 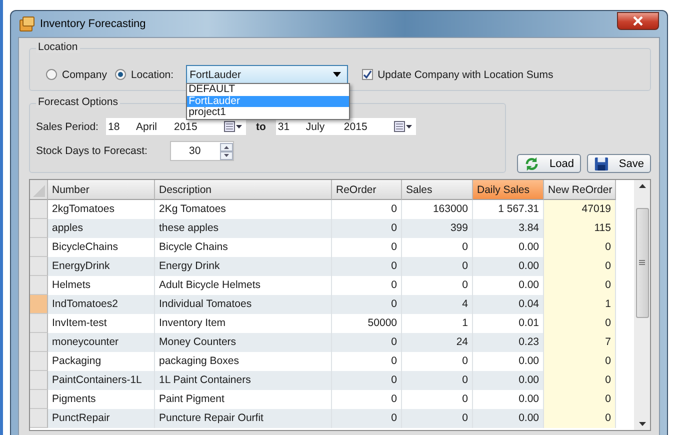 I want to click on table-cell: IndTomatoes2, so click(x=101, y=304).